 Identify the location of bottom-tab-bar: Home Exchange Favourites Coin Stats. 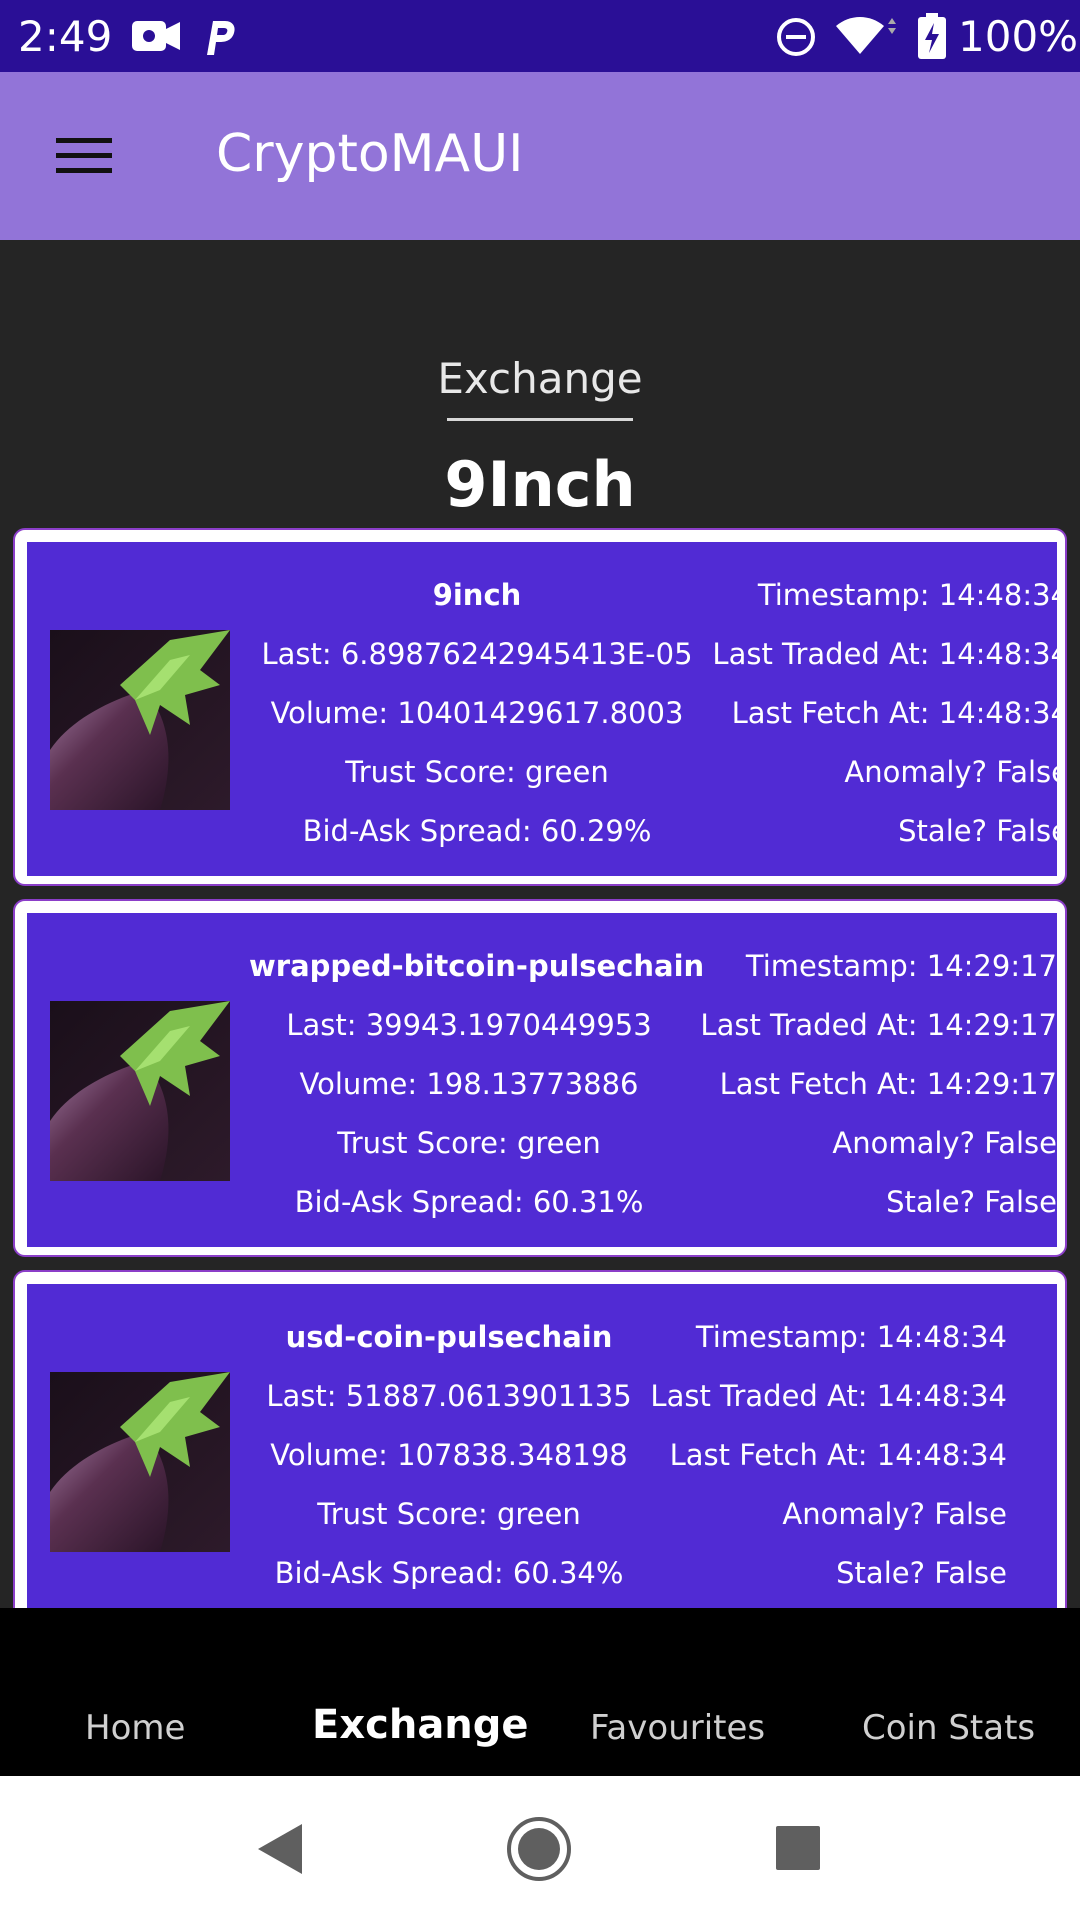
(540, 1692).